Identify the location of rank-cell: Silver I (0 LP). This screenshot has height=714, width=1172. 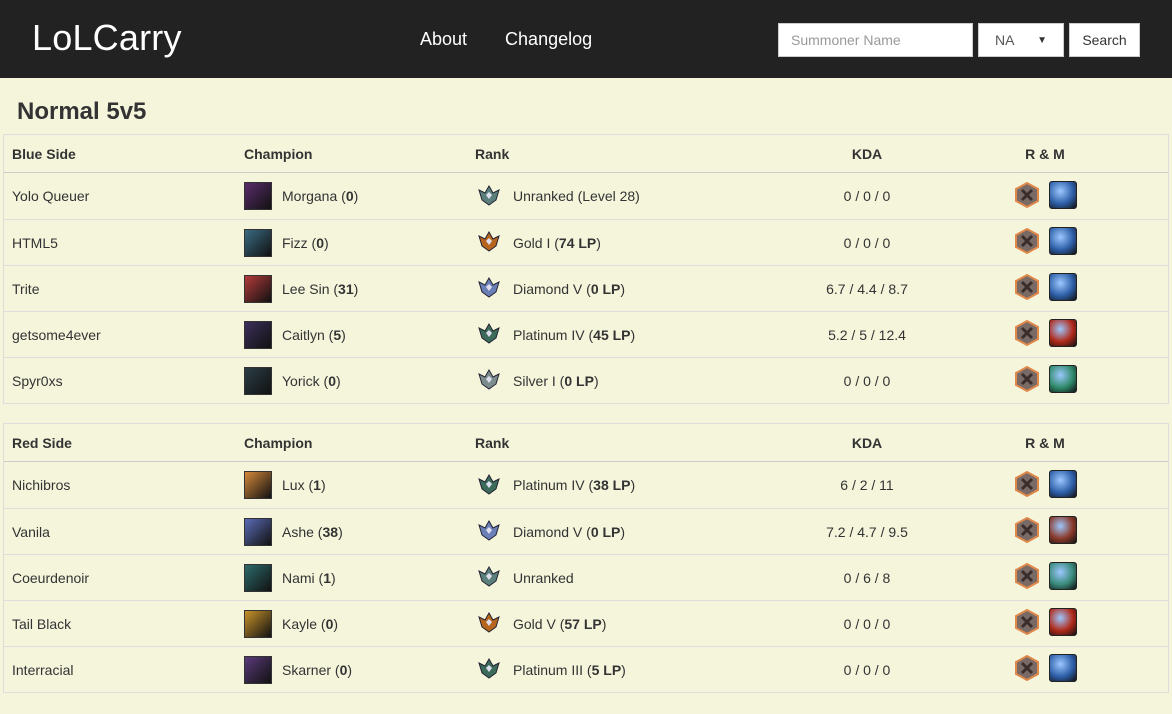
(620, 380).